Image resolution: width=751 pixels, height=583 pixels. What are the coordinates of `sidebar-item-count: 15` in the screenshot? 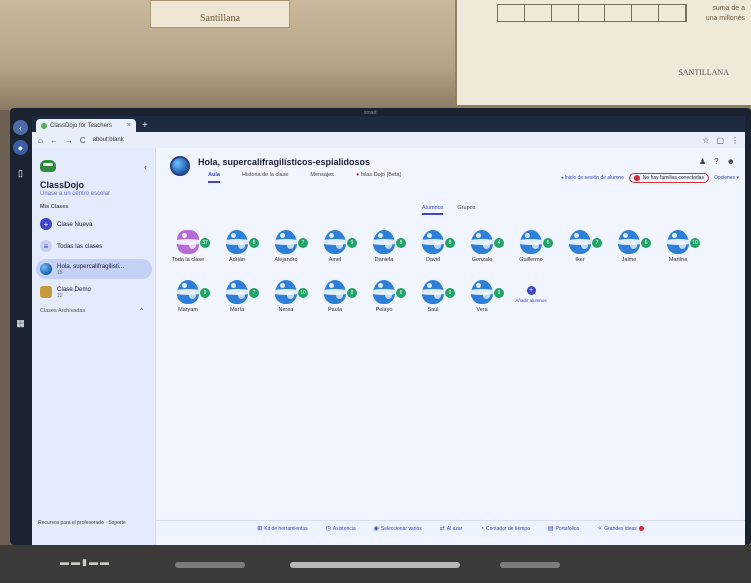 It's located at (60, 272).